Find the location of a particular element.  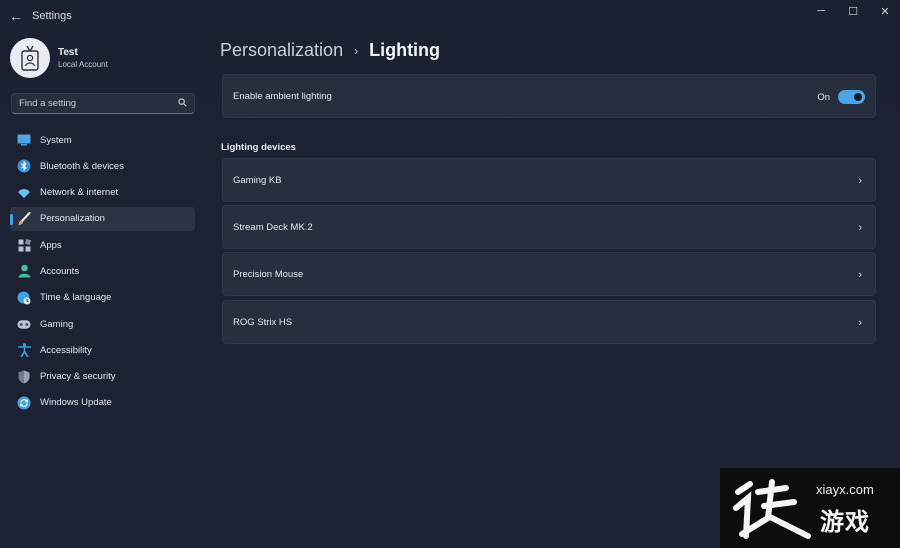

maximize-icon: ☐ is located at coordinates (853, 11).